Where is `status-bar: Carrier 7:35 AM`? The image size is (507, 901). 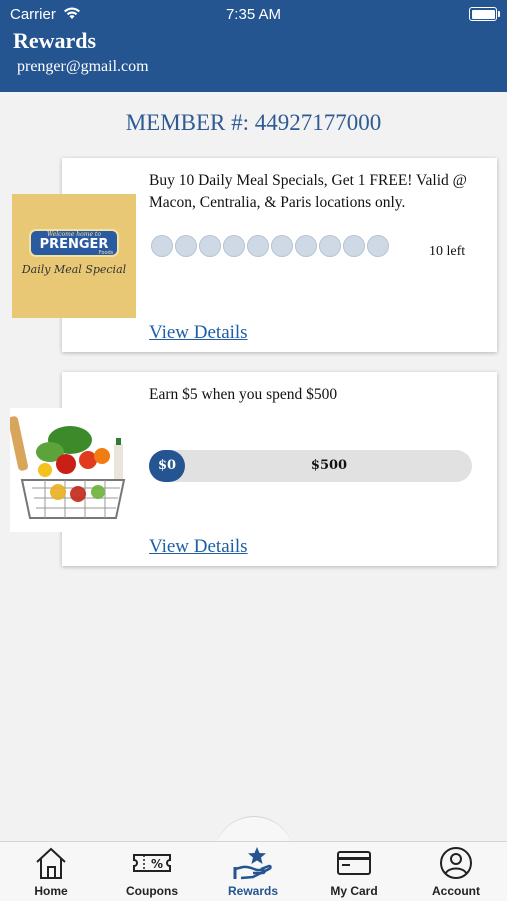
status-bar: Carrier 7:35 AM is located at coordinates (253, 15).